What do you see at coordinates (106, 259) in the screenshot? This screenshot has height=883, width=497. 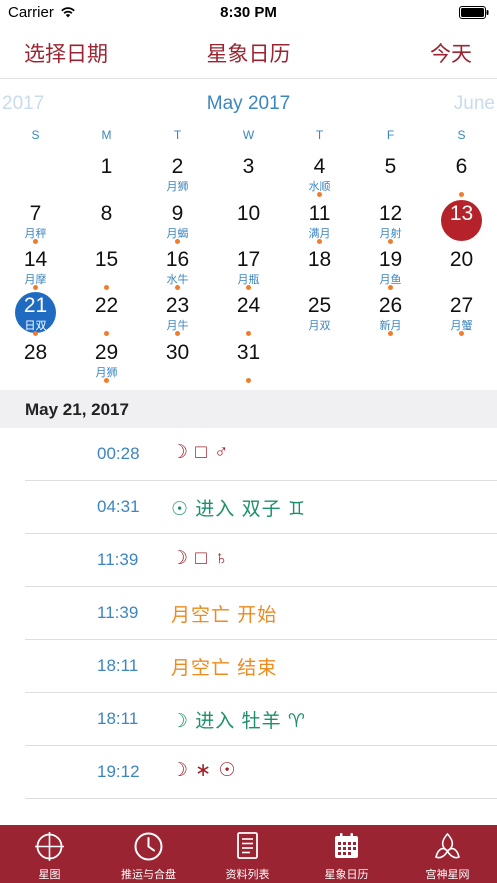 I see `day-number: 15` at bounding box center [106, 259].